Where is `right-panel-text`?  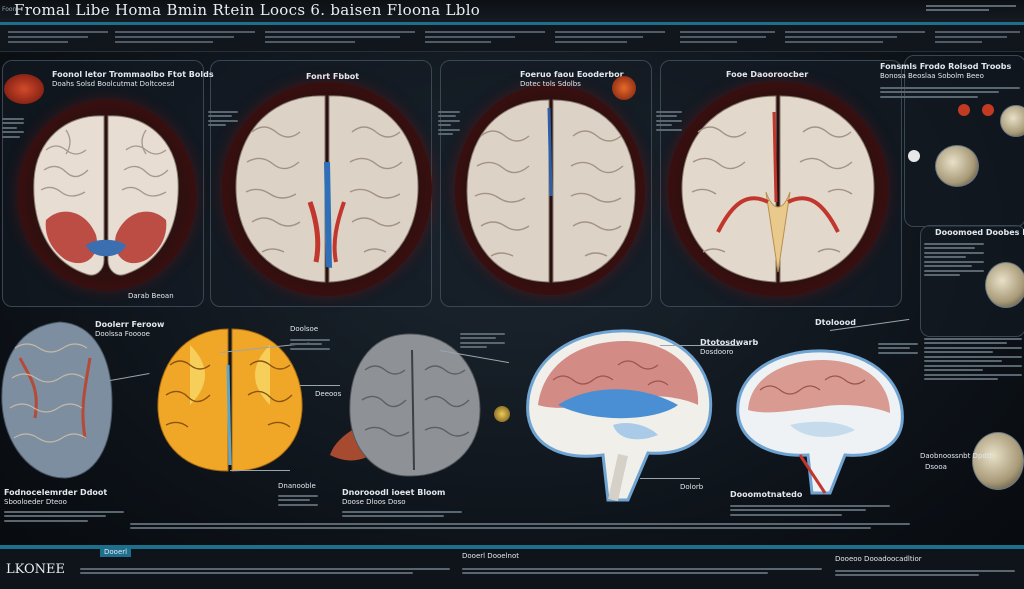 right-panel-text is located at coordinates (950, 92).